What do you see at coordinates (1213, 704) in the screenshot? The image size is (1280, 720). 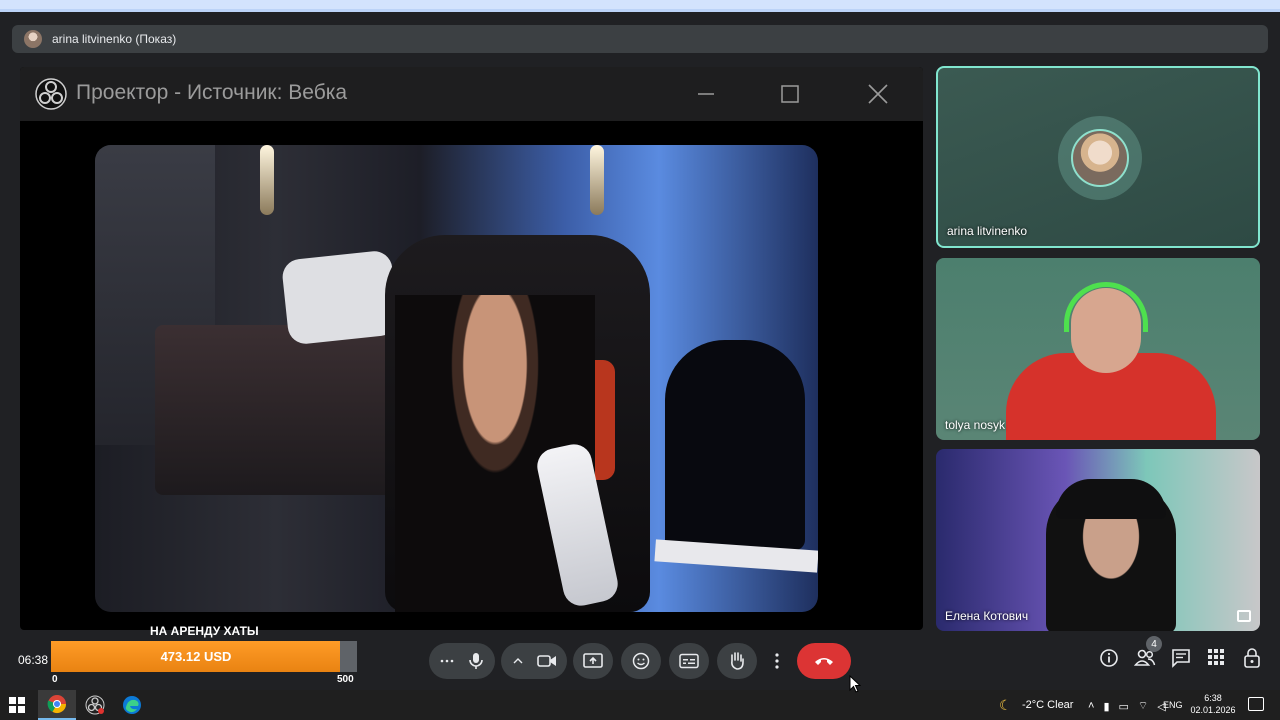 I see `taskbar-clock: 6:38 02.01.2026` at bounding box center [1213, 704].